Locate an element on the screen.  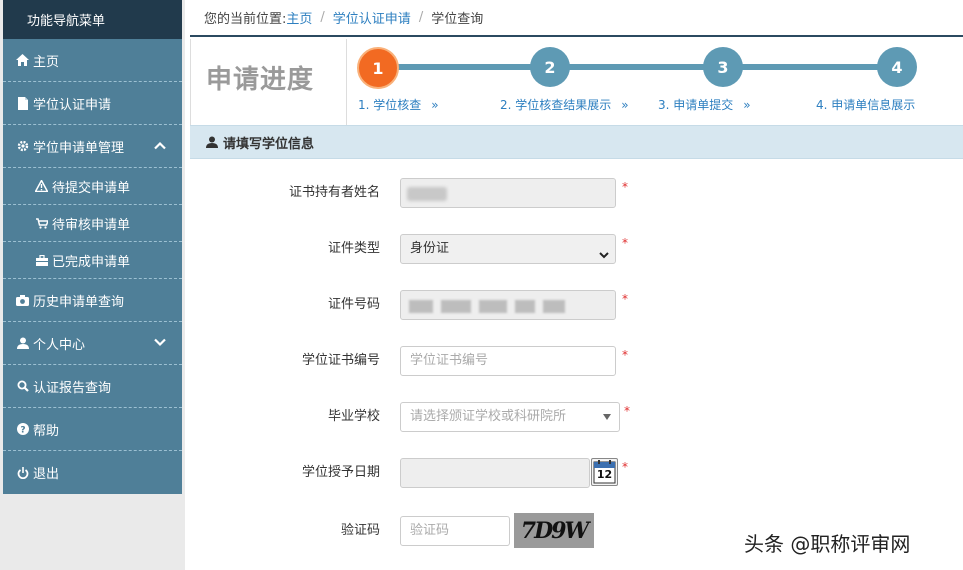
captcha-image: 7D9W is located at coordinates (554, 530).